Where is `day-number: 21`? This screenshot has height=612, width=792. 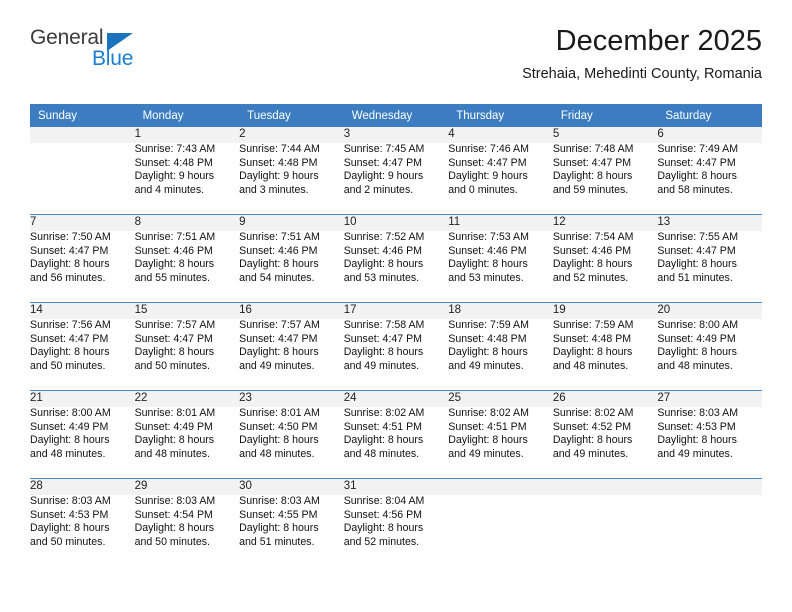 day-number: 21 is located at coordinates (82, 398).